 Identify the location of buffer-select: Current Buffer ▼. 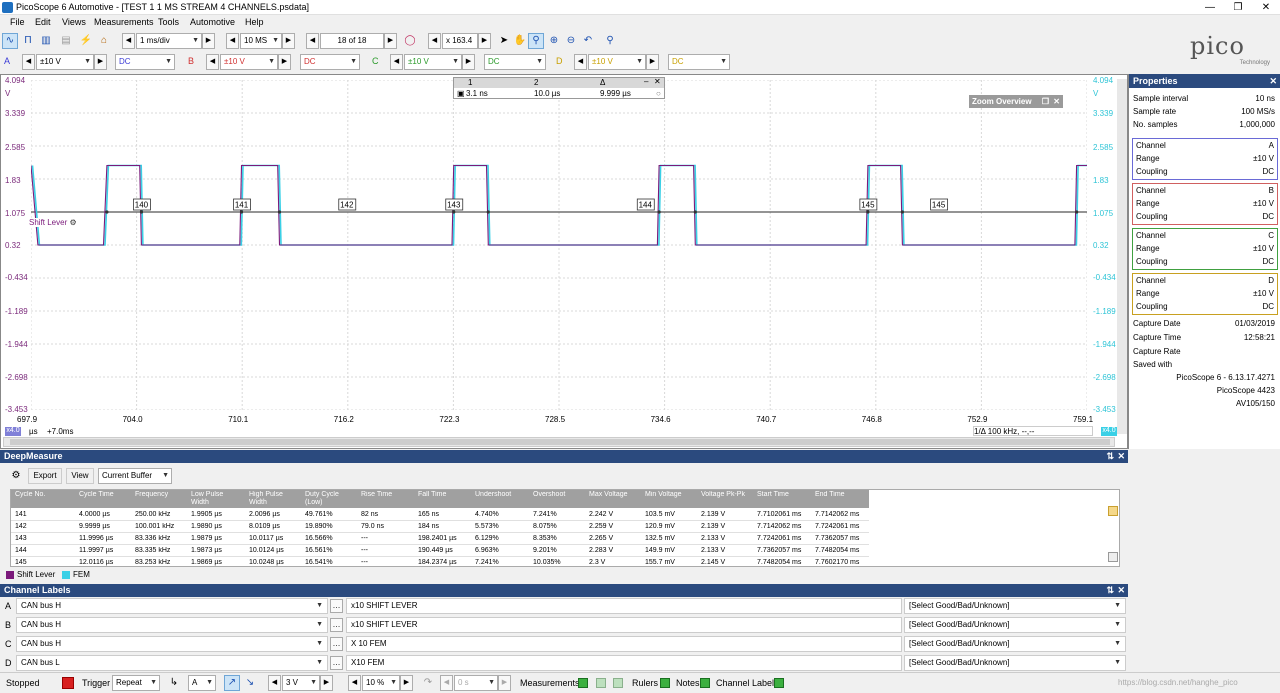
(135, 476).